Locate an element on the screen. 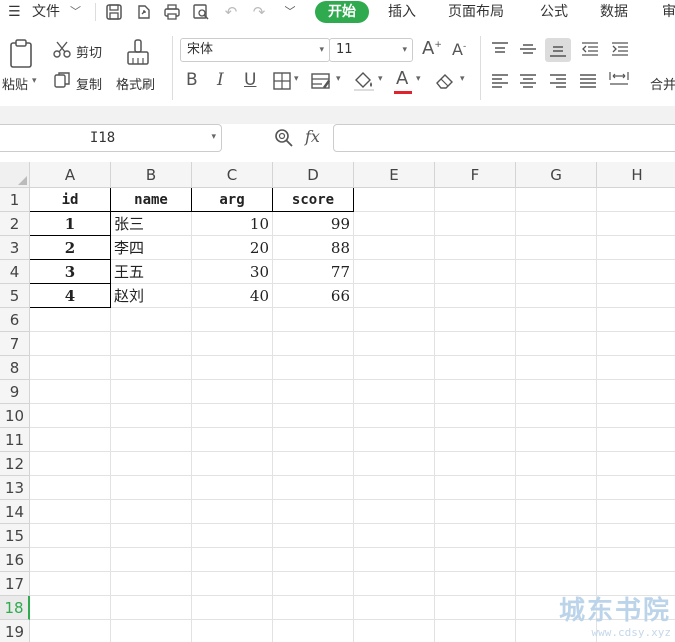 This screenshot has width=675, height=642. distributed-align-icon is located at coordinates (619, 79).